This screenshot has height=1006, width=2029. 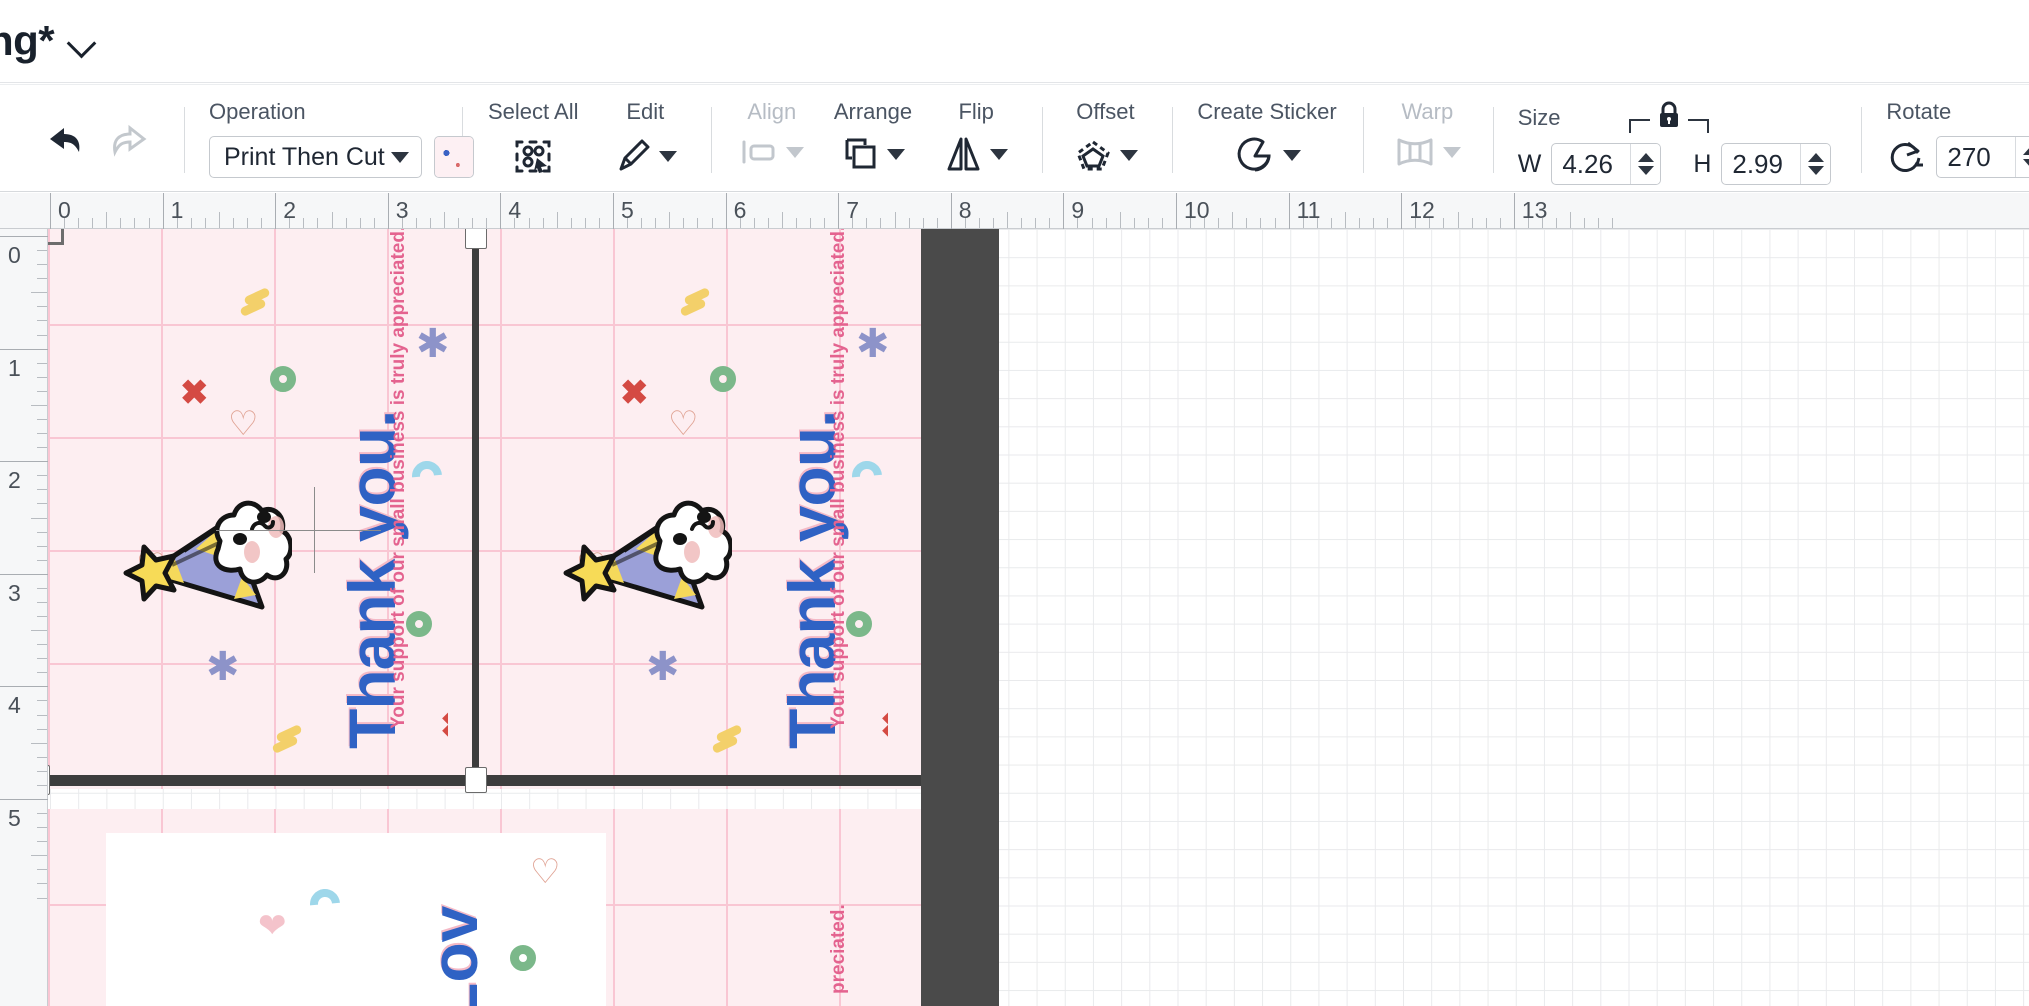 What do you see at coordinates (56, 237) in the screenshot?
I see `selection-corner-top-left` at bounding box center [56, 237].